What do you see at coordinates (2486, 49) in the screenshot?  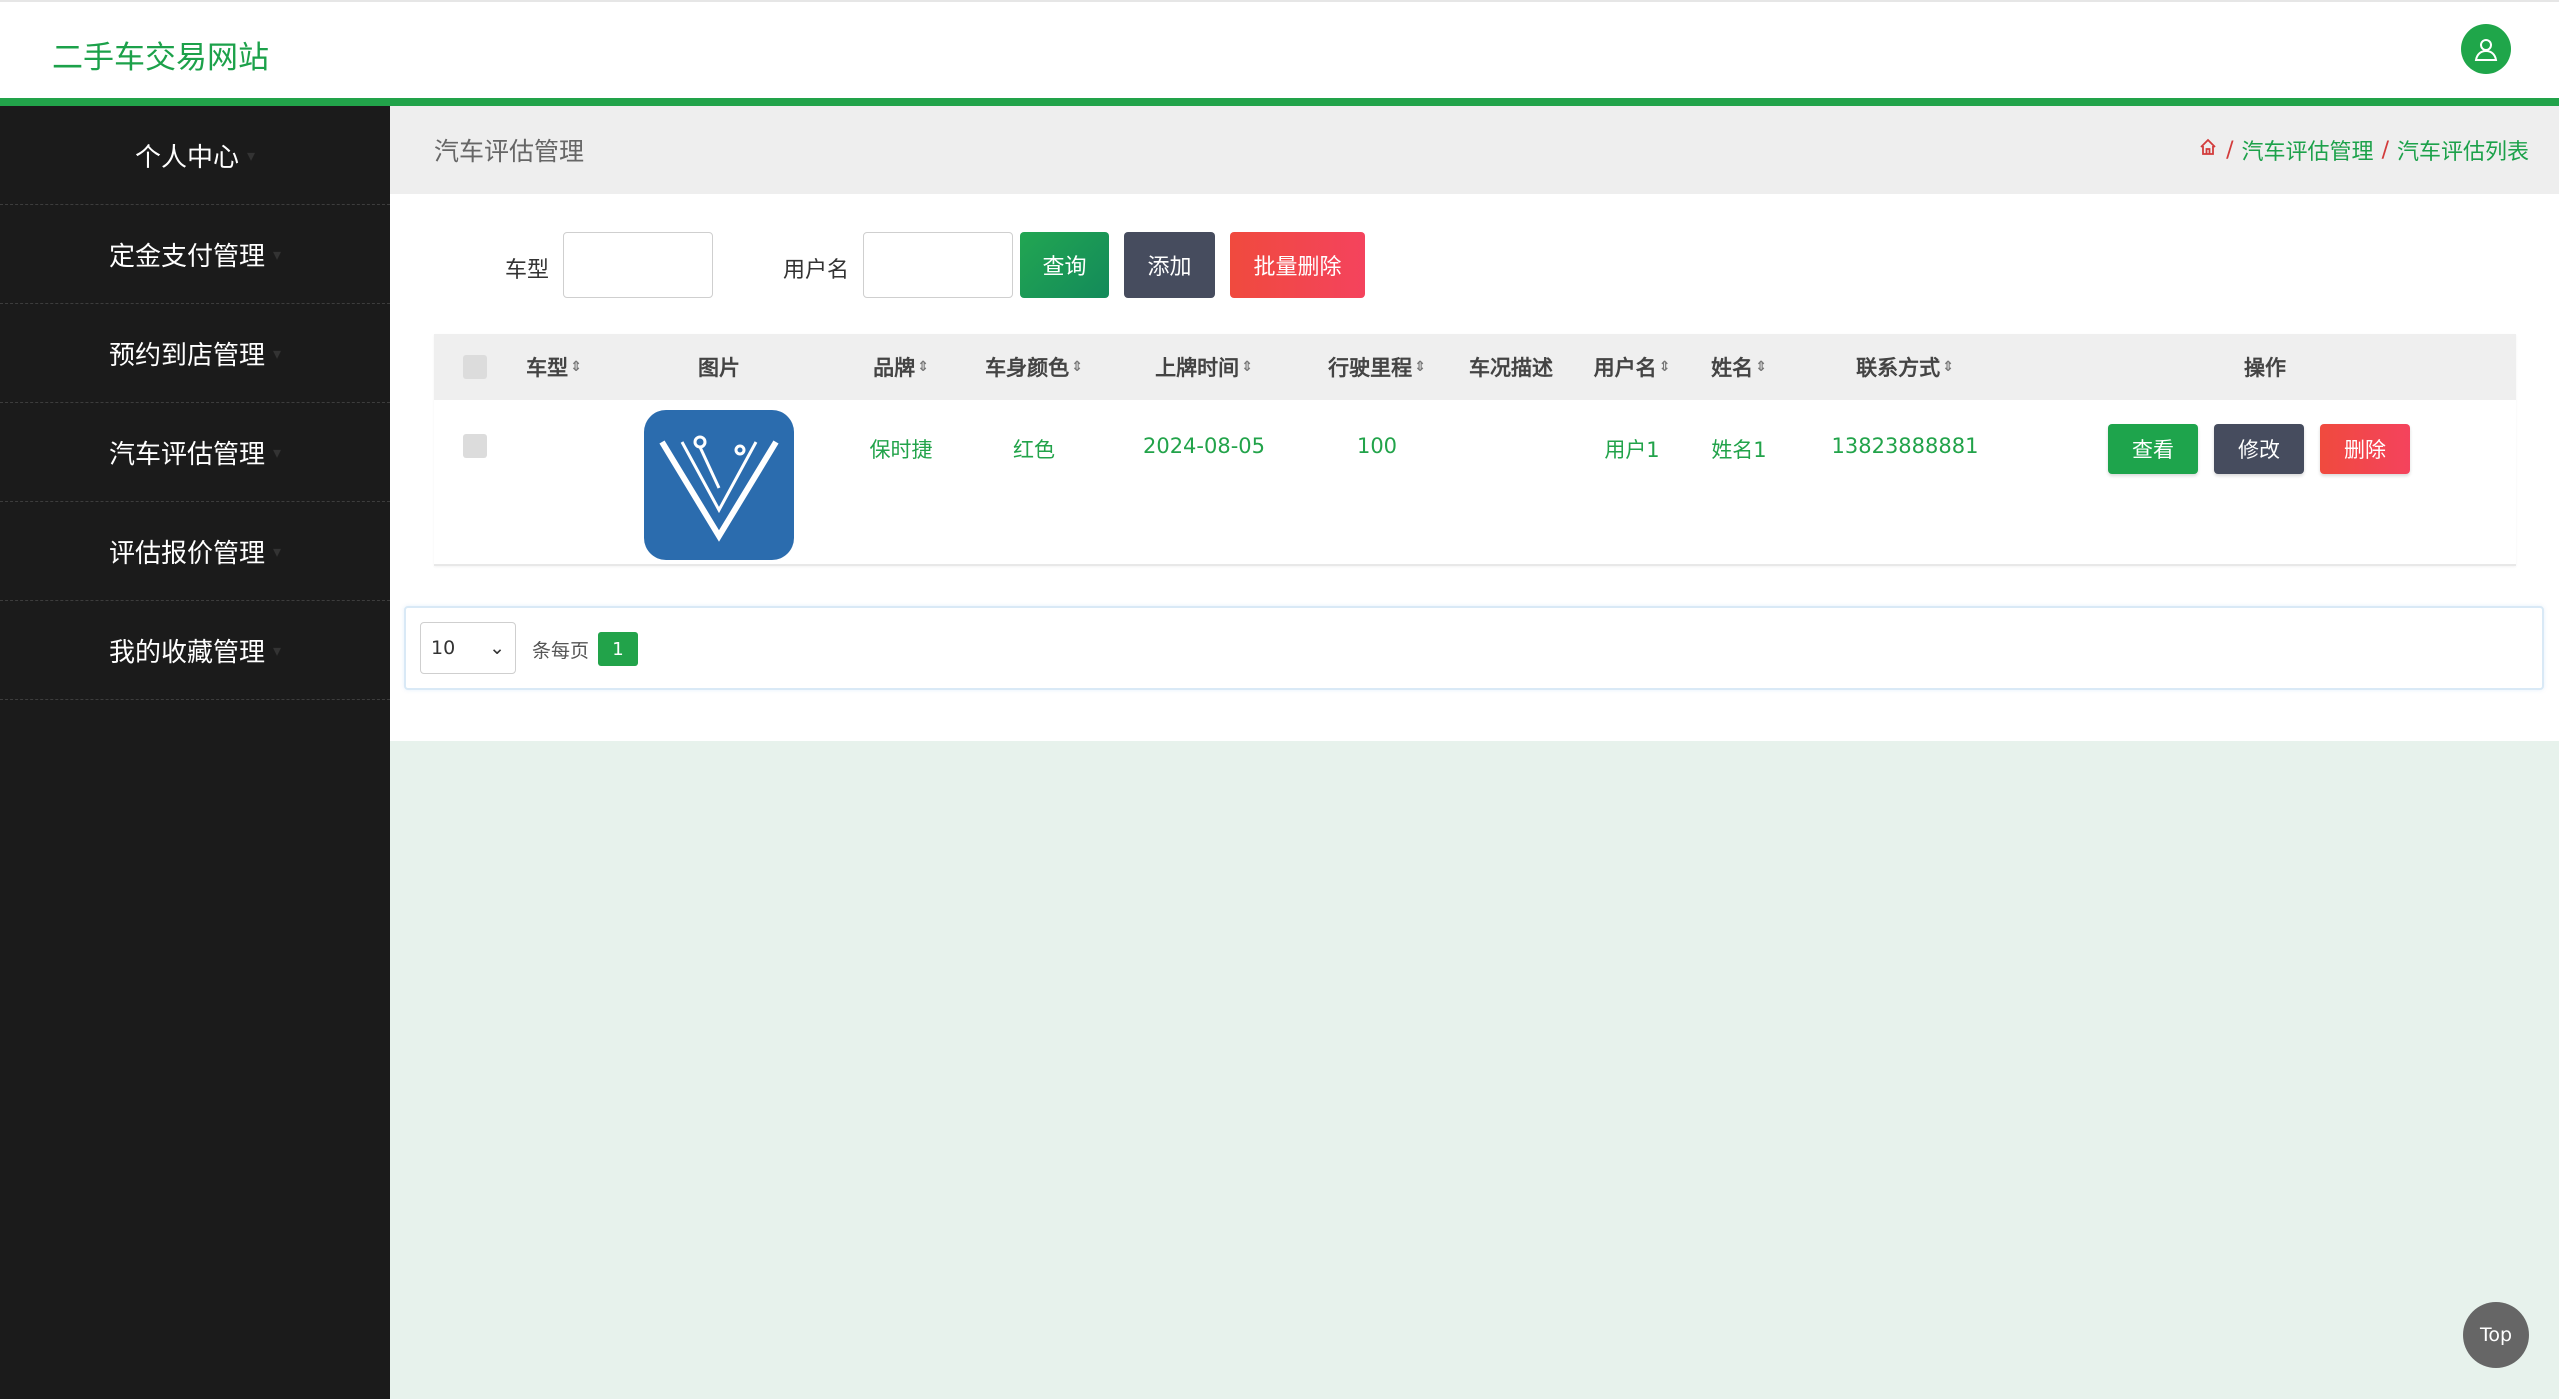 I see `user-avatar-icon` at bounding box center [2486, 49].